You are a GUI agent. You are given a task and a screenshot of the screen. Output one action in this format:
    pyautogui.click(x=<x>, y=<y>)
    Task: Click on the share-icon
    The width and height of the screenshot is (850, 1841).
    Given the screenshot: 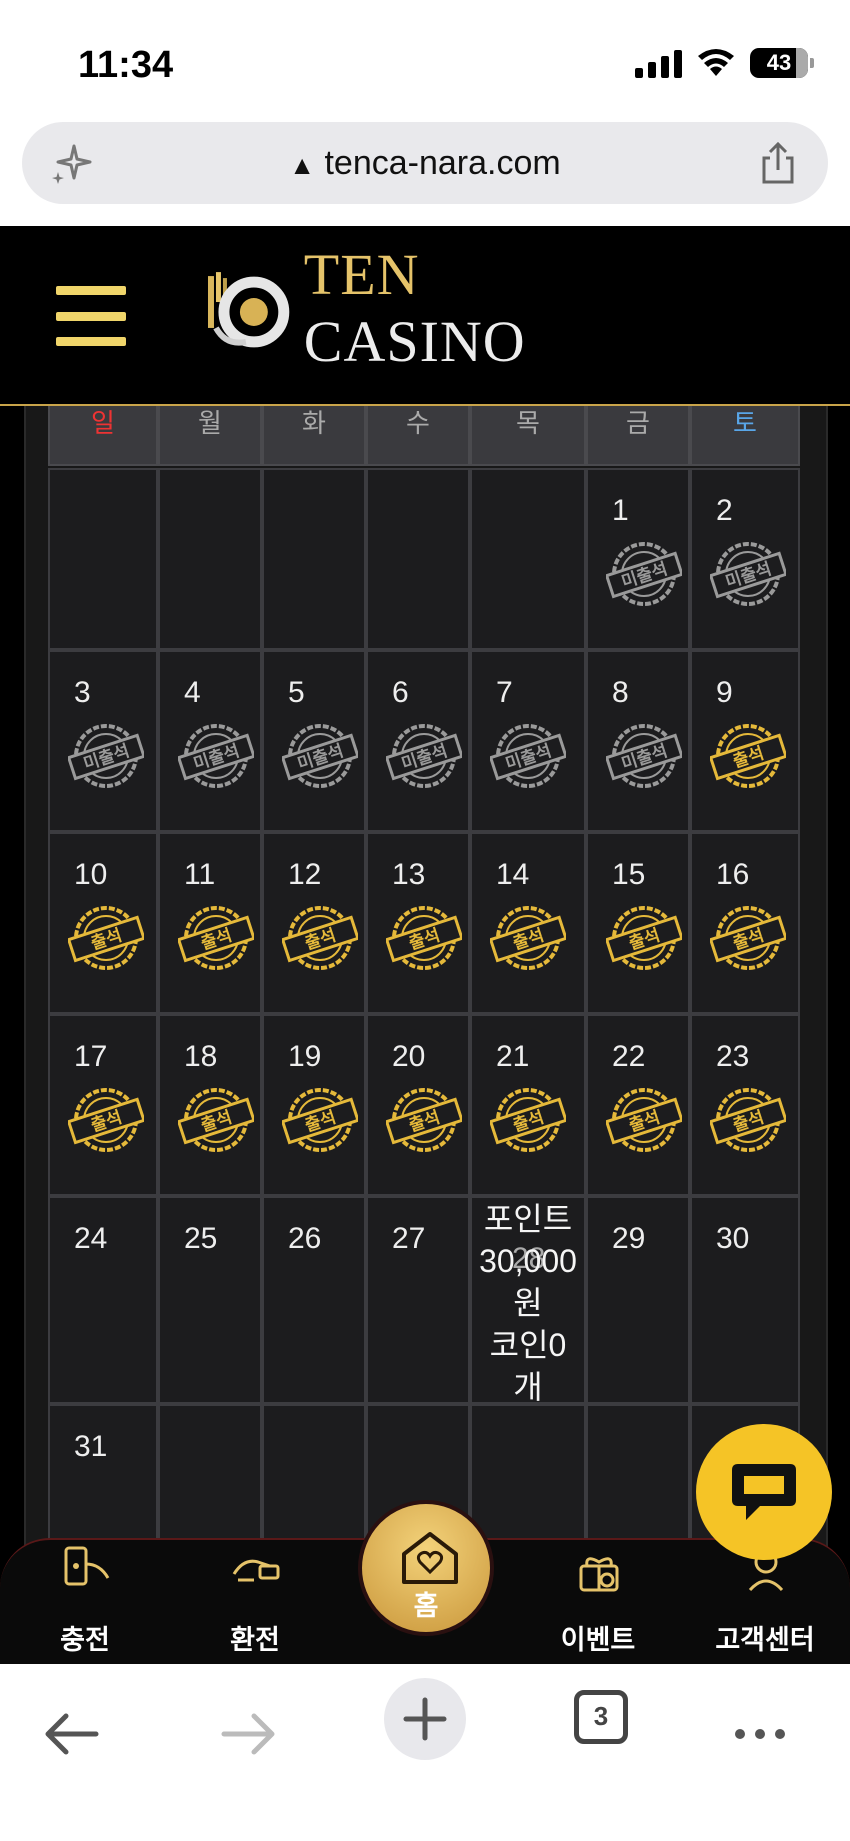 What is the action you would take?
    pyautogui.click(x=778, y=163)
    